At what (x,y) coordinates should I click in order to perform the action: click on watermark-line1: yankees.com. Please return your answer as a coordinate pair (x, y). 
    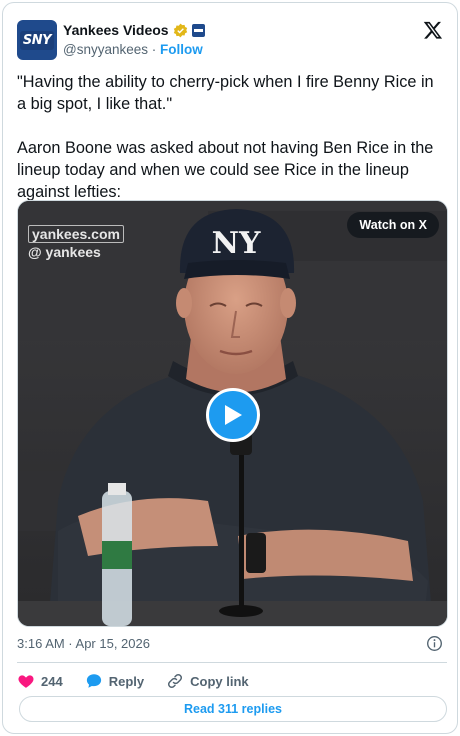
    Looking at the image, I should click on (76, 234).